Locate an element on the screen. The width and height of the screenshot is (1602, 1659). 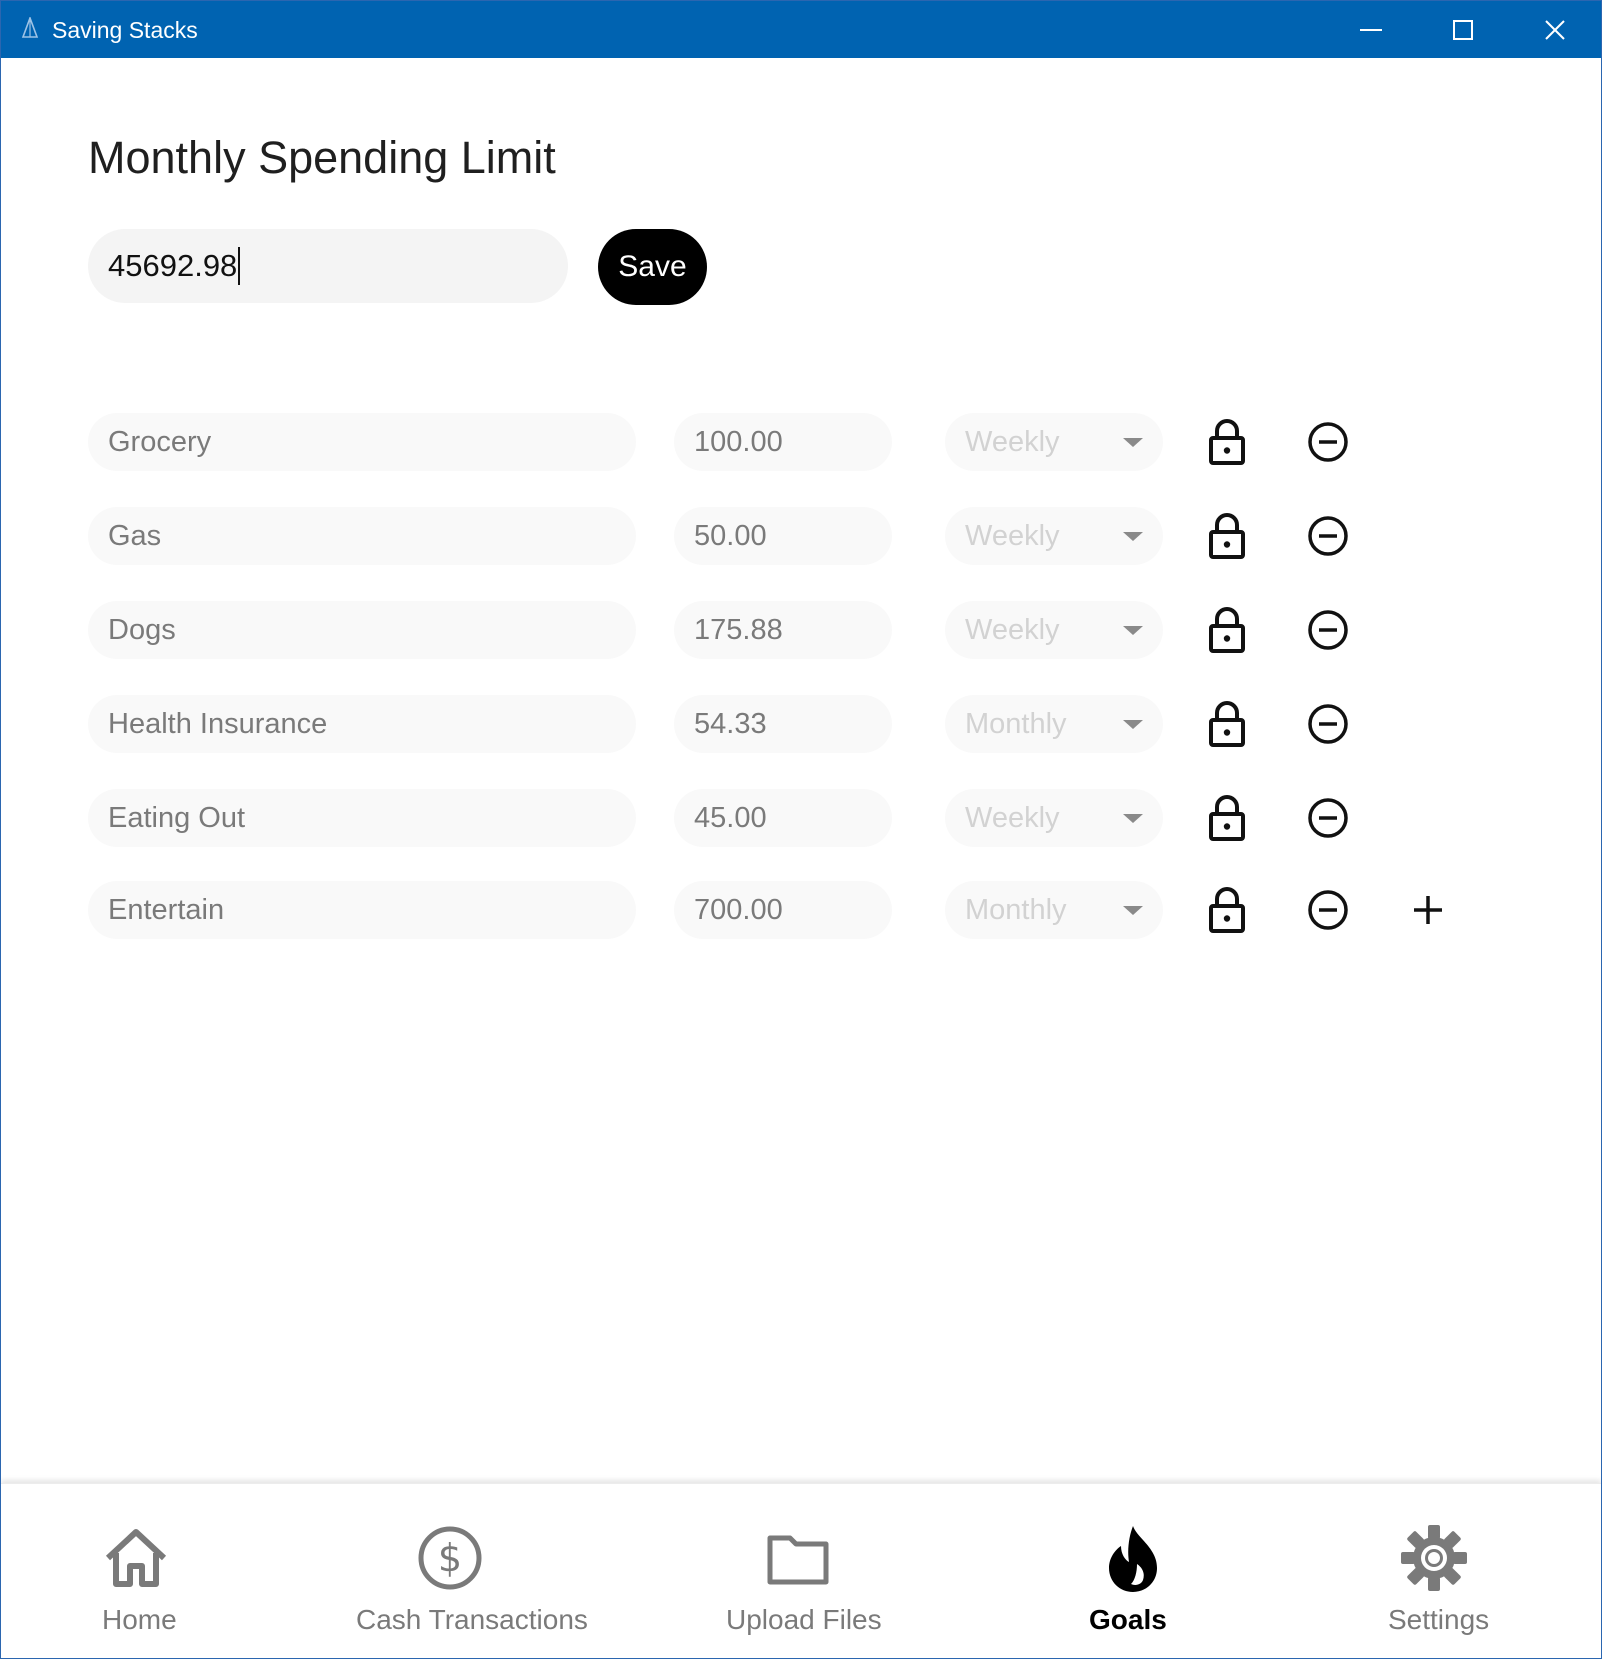
nav-label: Home is located at coordinates (139, 1619).